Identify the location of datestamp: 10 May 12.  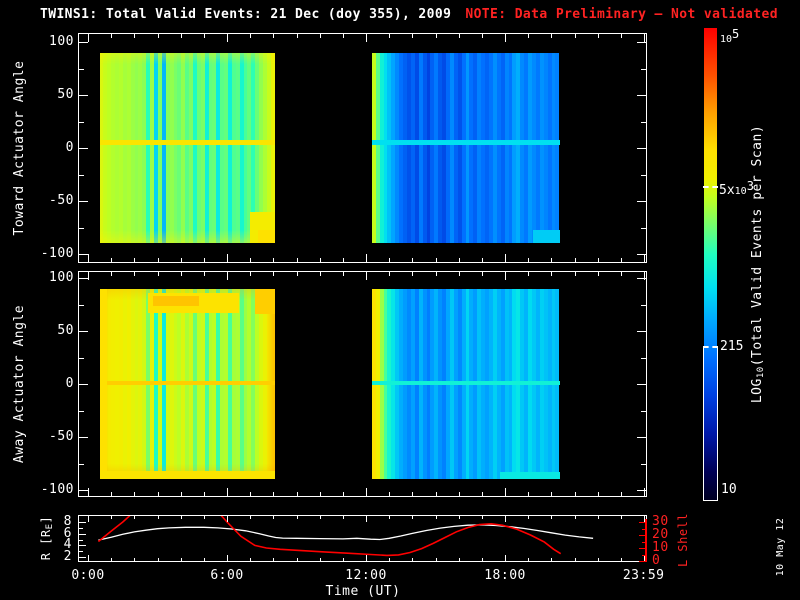
(780, 547).